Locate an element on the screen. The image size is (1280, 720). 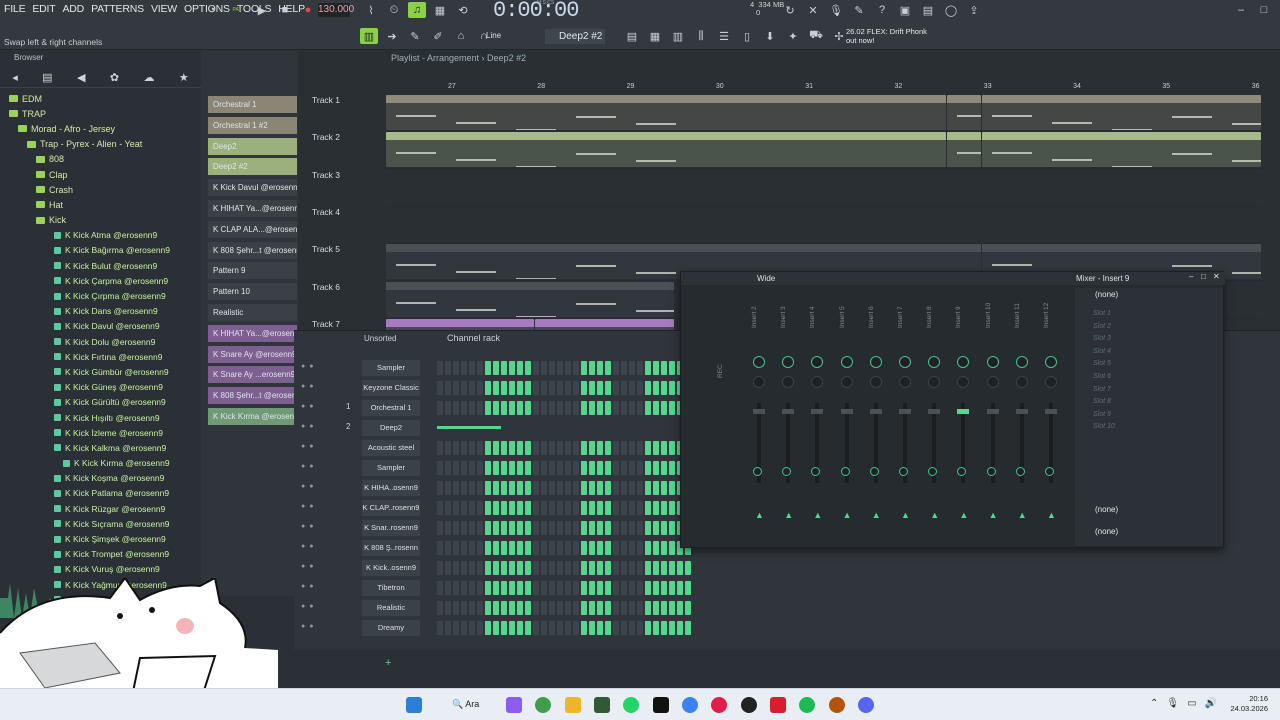
picker-pattern: Orchestral 1 #2 is located at coordinates (252, 125).